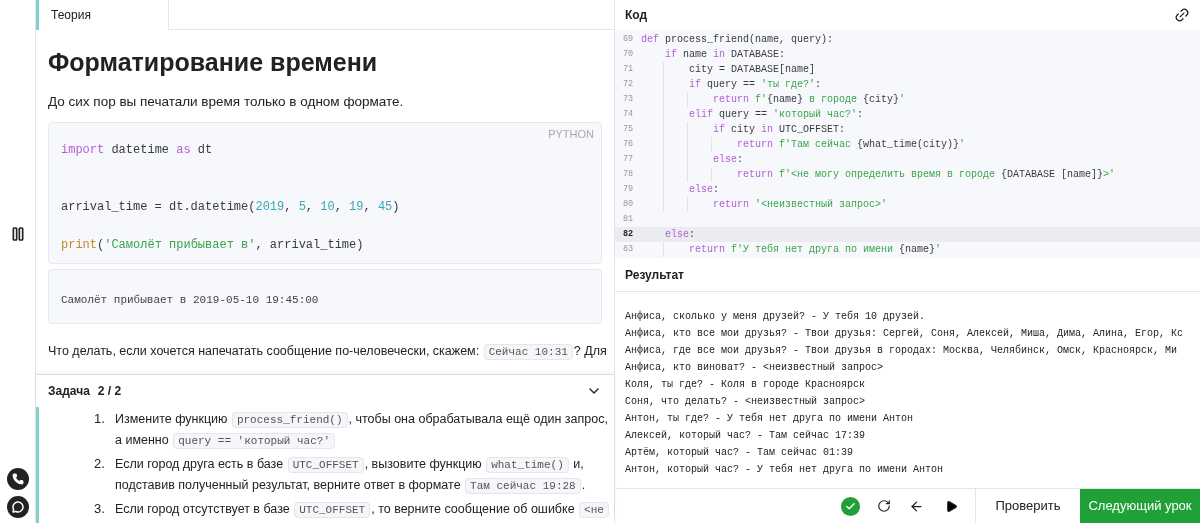 The image size is (1200, 523). I want to click on code-line: arrival_time = dt.datetime(2019, 5, 10, 19, 45), so click(230, 208).